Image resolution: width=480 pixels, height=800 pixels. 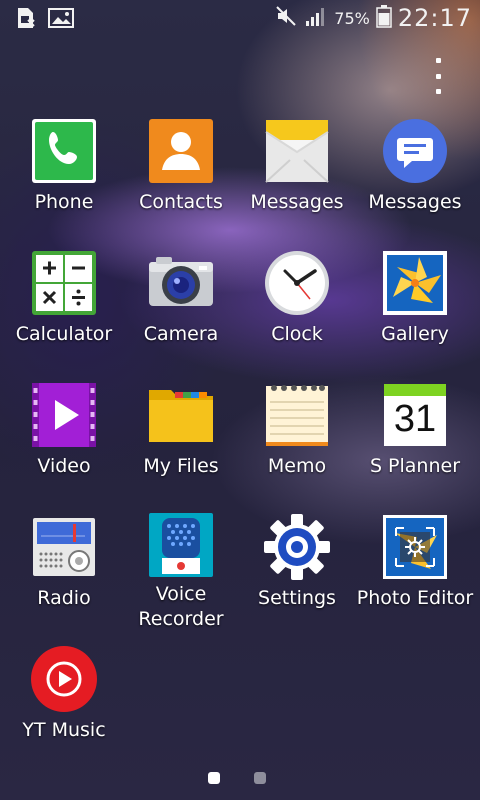 I want to click on app-video: Video, so click(x=64, y=440).